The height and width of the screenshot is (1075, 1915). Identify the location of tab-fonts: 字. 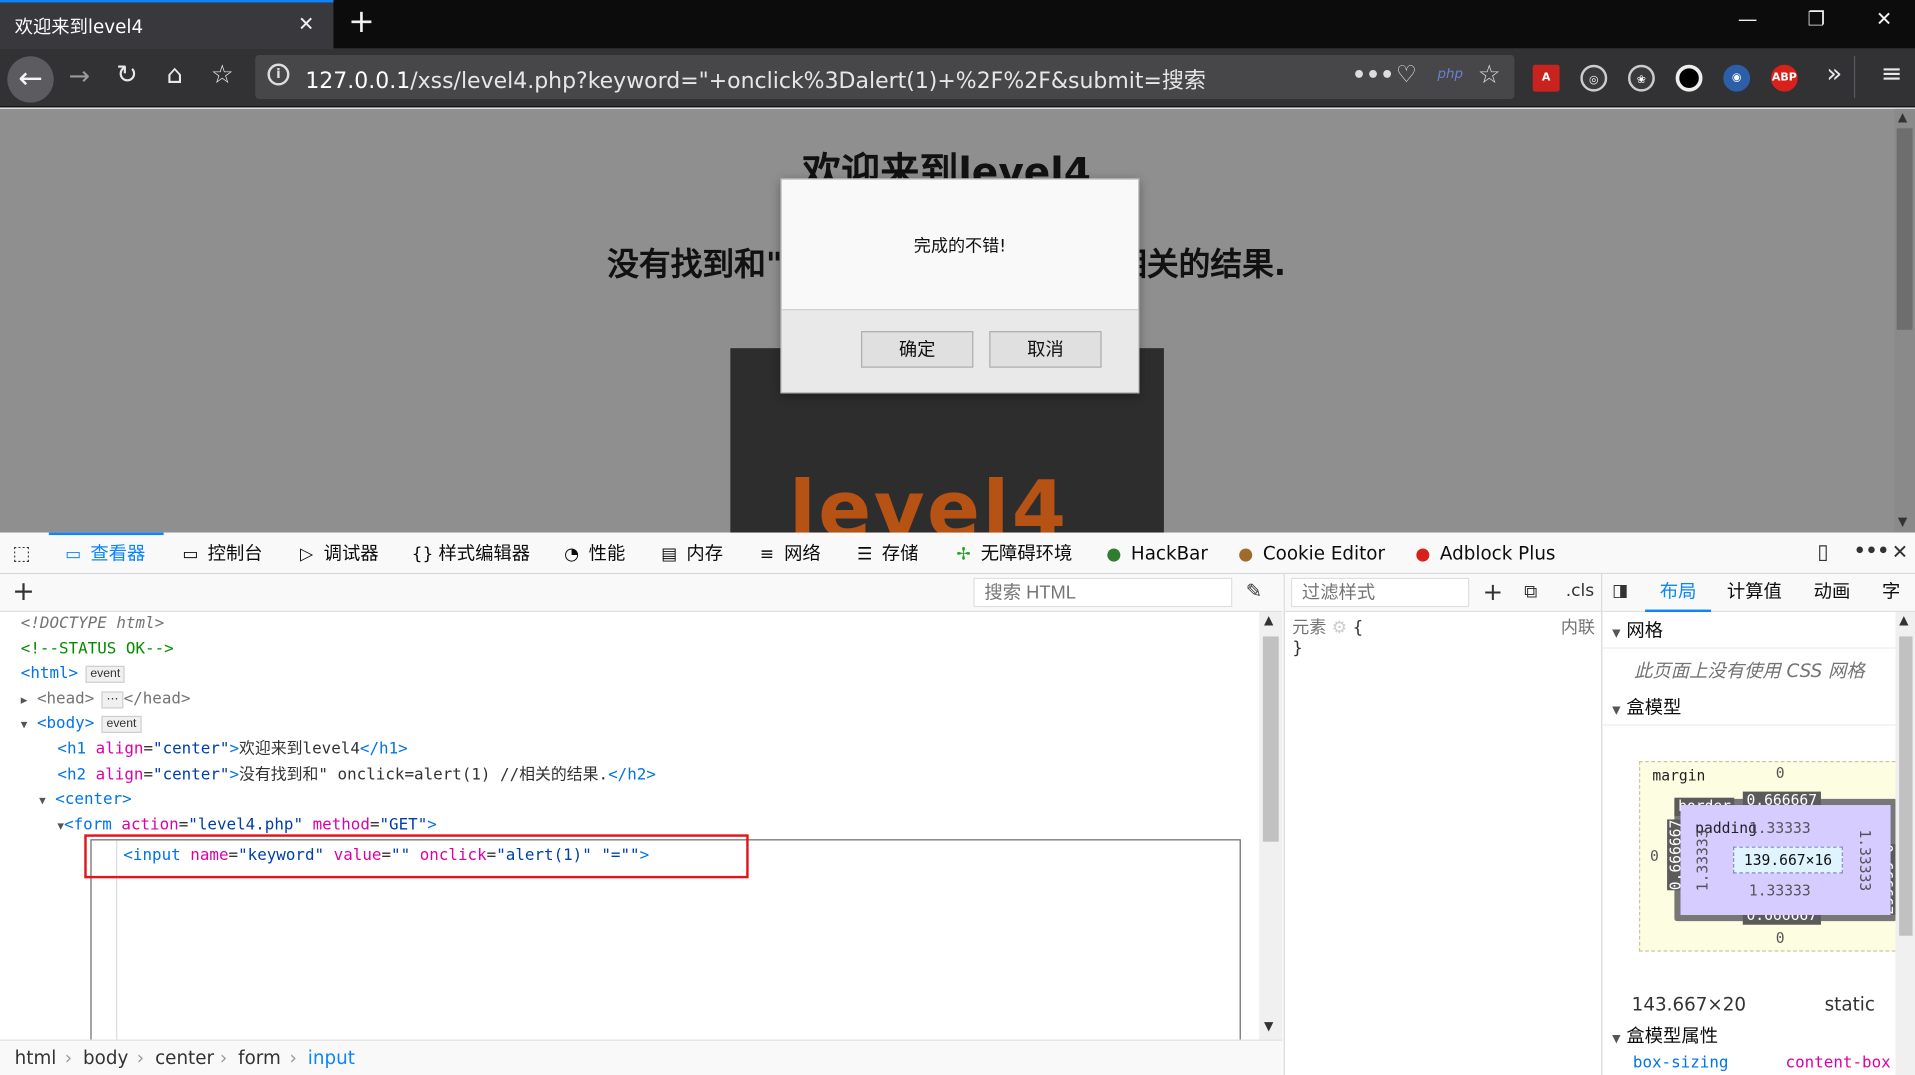
(1891, 593).